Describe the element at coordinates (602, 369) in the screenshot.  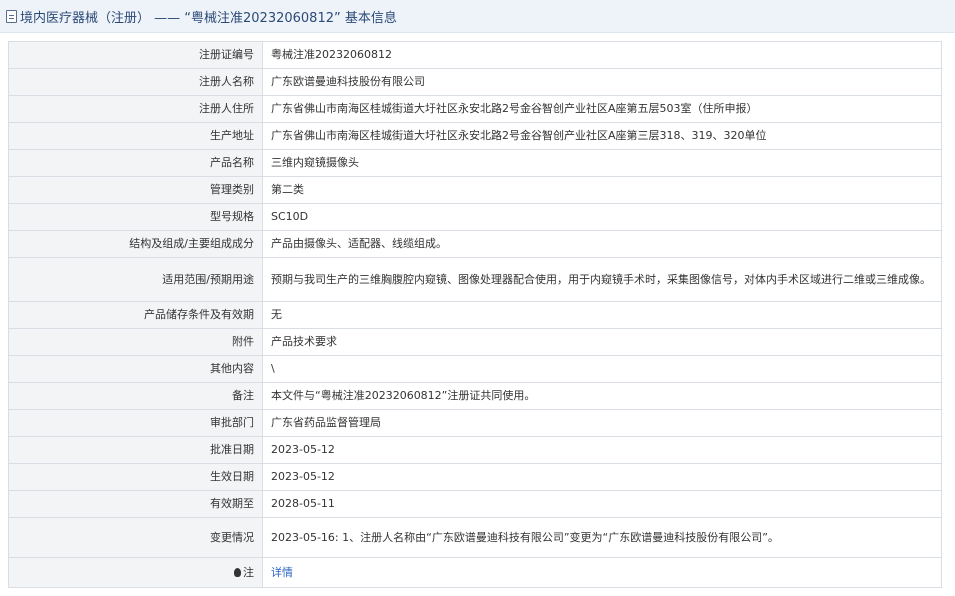
I see `row-value: \` at that location.